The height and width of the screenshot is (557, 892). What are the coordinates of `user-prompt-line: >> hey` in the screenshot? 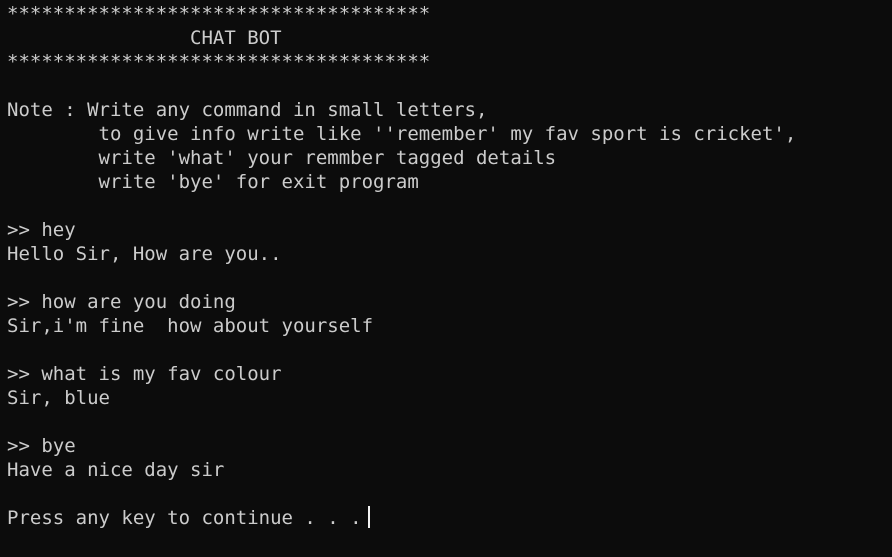 It's located at (41, 230).